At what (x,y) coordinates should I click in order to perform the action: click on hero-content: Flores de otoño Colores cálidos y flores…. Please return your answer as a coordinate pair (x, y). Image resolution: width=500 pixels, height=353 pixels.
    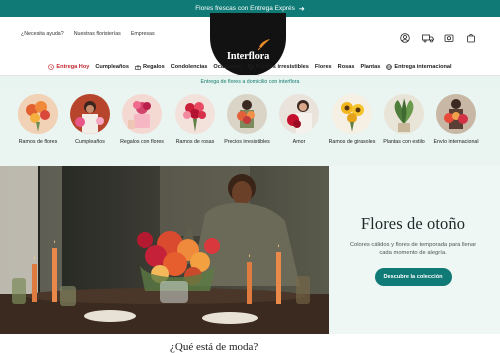
    Looking at the image, I should click on (413, 250).